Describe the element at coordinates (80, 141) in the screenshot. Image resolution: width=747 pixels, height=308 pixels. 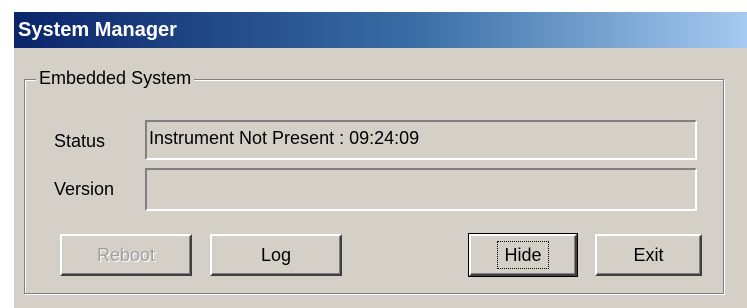
I see `status-label: Status` at that location.